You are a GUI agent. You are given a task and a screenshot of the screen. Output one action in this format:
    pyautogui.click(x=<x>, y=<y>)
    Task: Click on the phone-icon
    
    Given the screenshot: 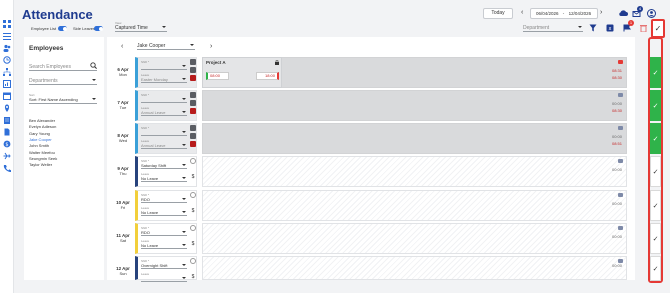 What is the action you would take?
    pyautogui.click(x=7, y=168)
    